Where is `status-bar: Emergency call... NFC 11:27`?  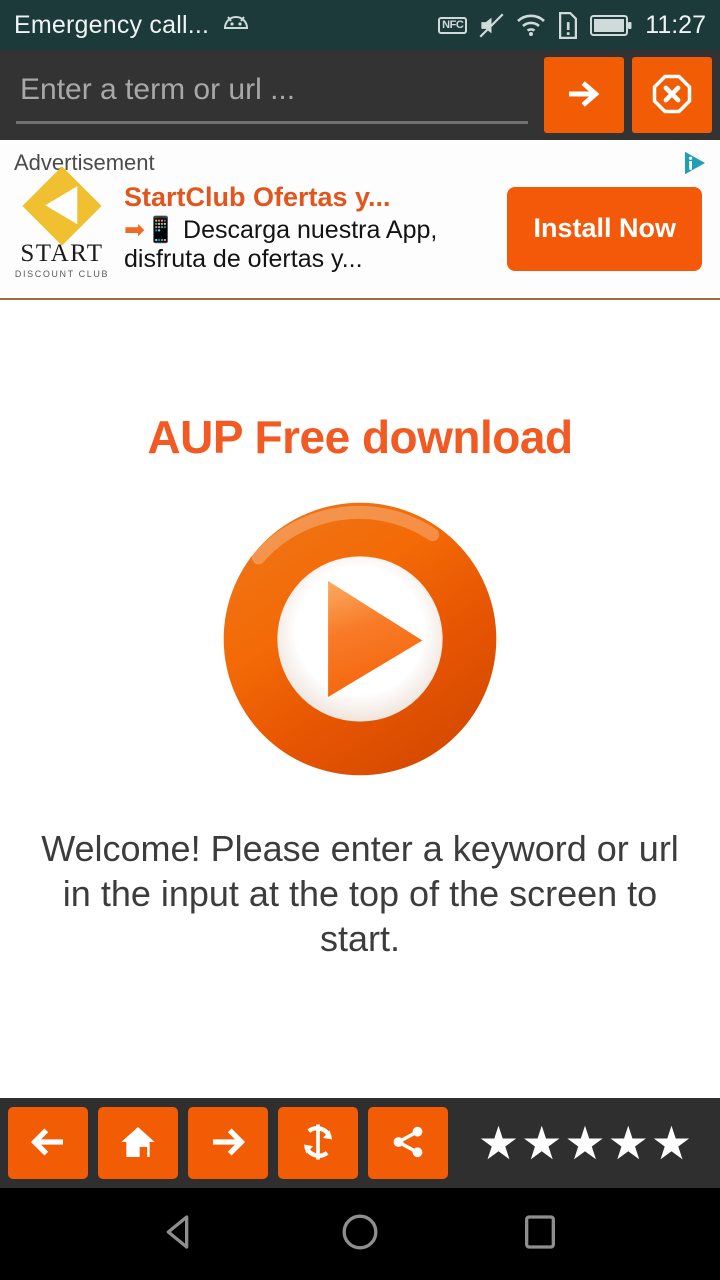
status-bar: Emergency call... NFC 11:27 is located at coordinates (360, 25).